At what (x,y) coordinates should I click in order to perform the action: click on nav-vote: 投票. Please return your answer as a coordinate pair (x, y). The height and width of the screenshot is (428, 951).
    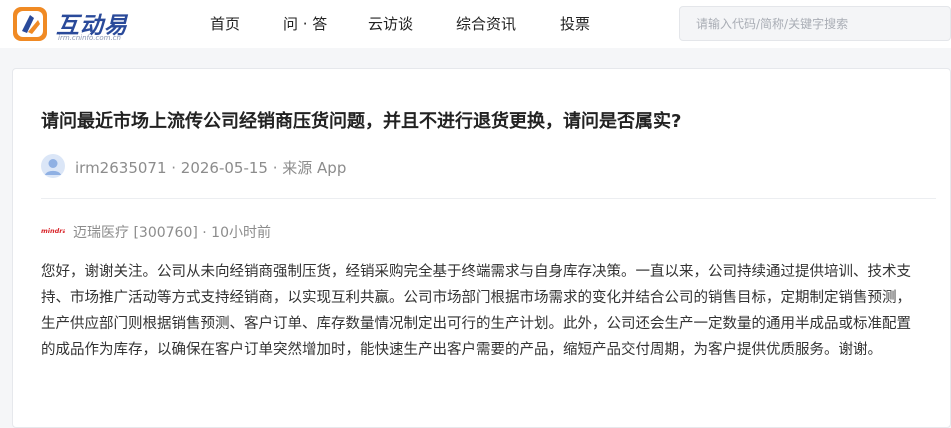
    Looking at the image, I should click on (575, 23).